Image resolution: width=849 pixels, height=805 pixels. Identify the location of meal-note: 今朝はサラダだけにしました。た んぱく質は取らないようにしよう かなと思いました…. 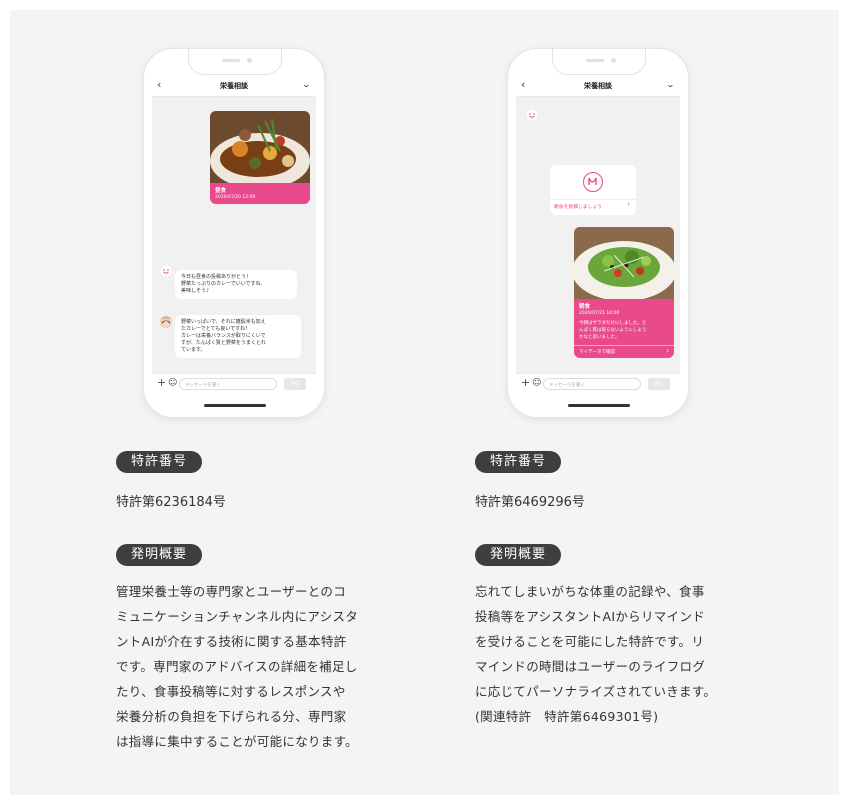
(613, 330).